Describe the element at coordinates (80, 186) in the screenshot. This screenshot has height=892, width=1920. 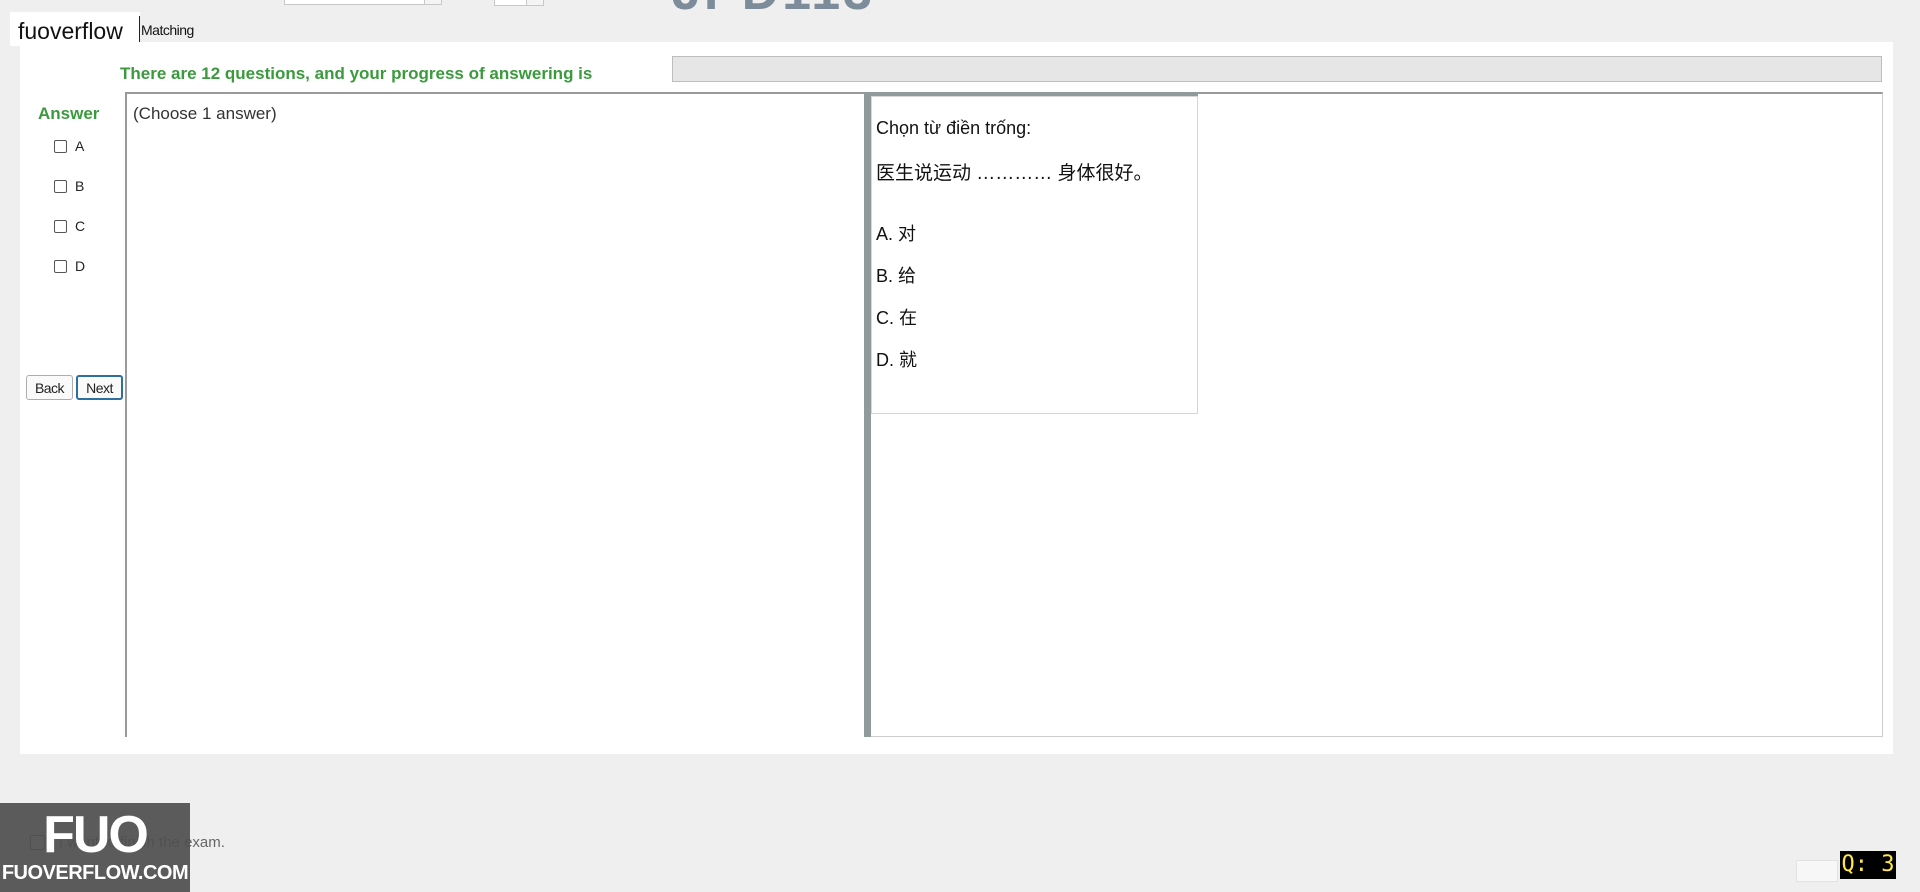
I see `answer-option-label: B` at that location.